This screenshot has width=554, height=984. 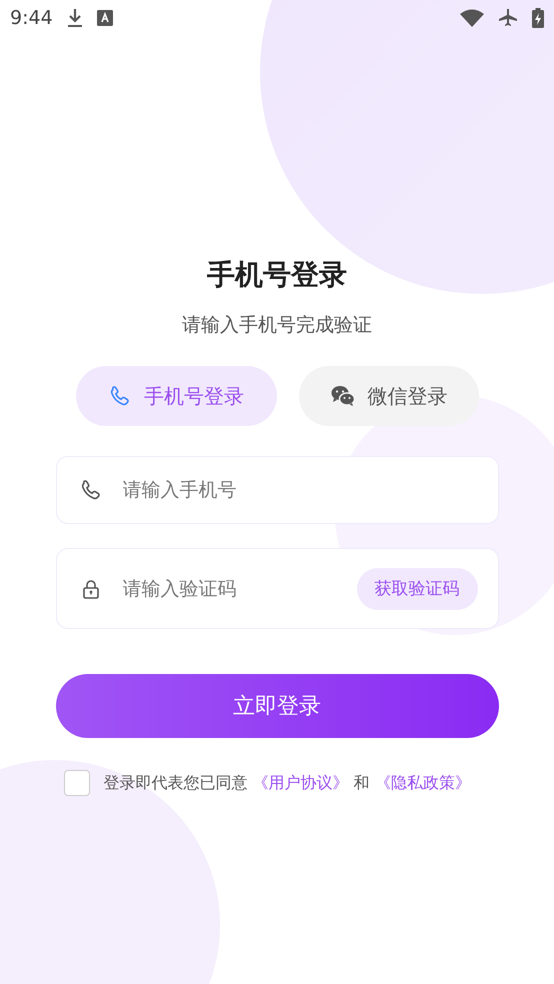 I want to click on input-field: 请输入验证码, so click(x=229, y=588).